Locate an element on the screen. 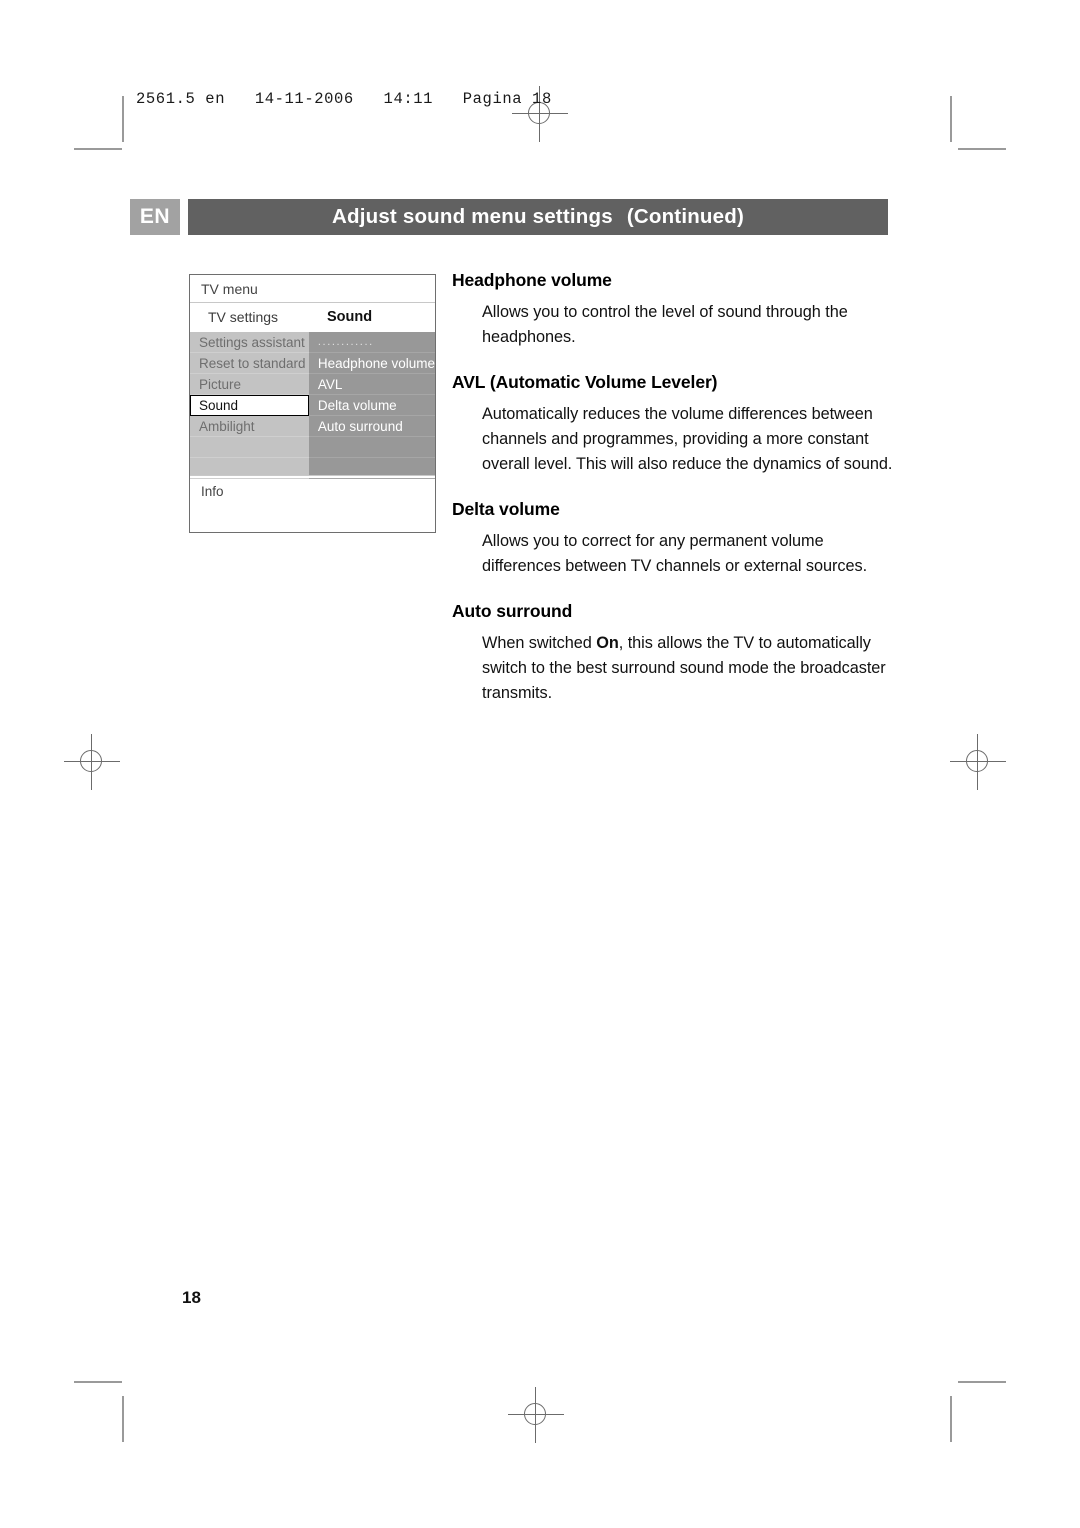  registration-mark-left is located at coordinates (92, 762).